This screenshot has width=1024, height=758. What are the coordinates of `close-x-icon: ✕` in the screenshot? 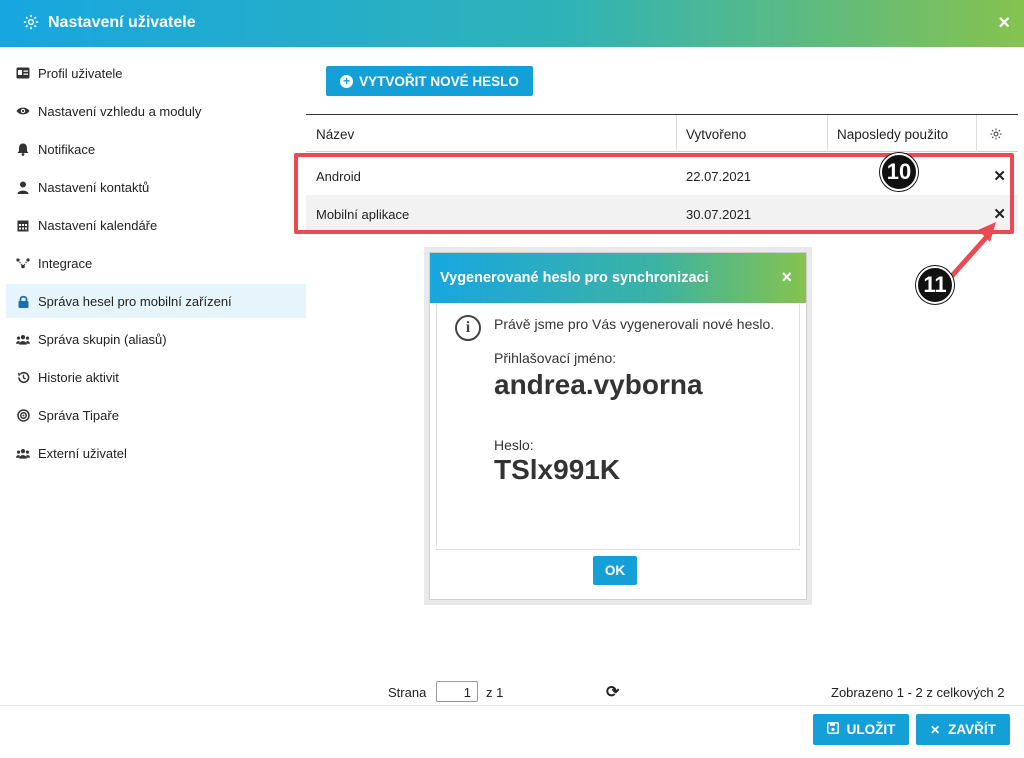 It's located at (935, 729).